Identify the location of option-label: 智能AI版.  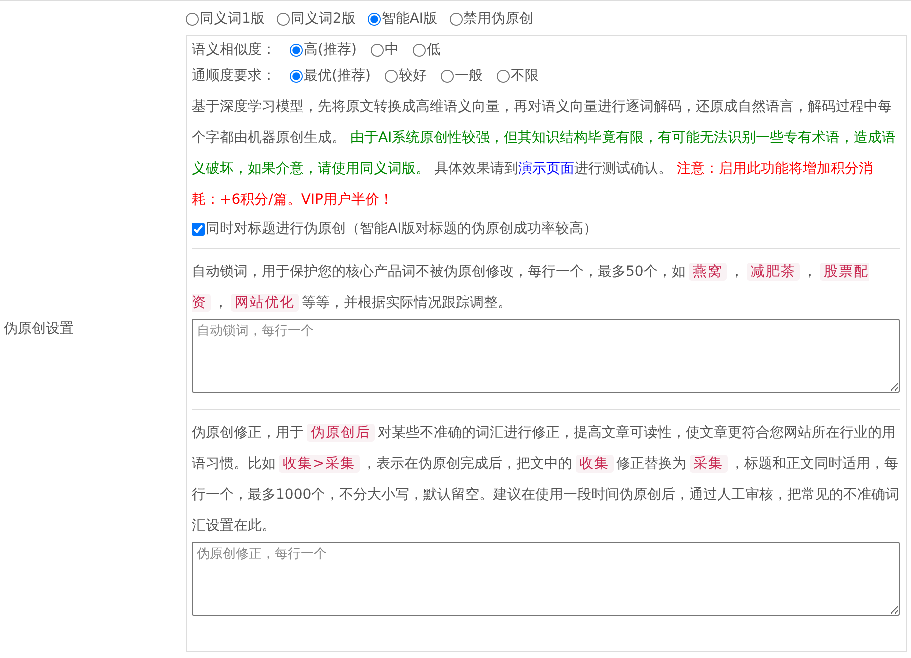
(410, 19).